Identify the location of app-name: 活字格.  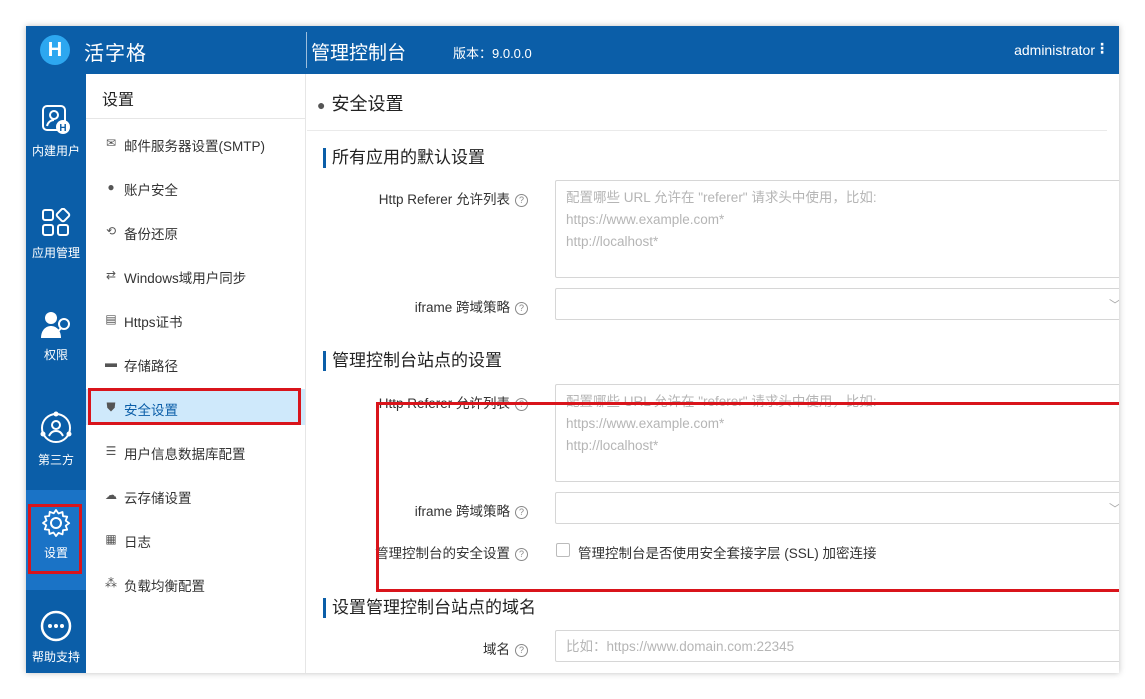
(115, 54).